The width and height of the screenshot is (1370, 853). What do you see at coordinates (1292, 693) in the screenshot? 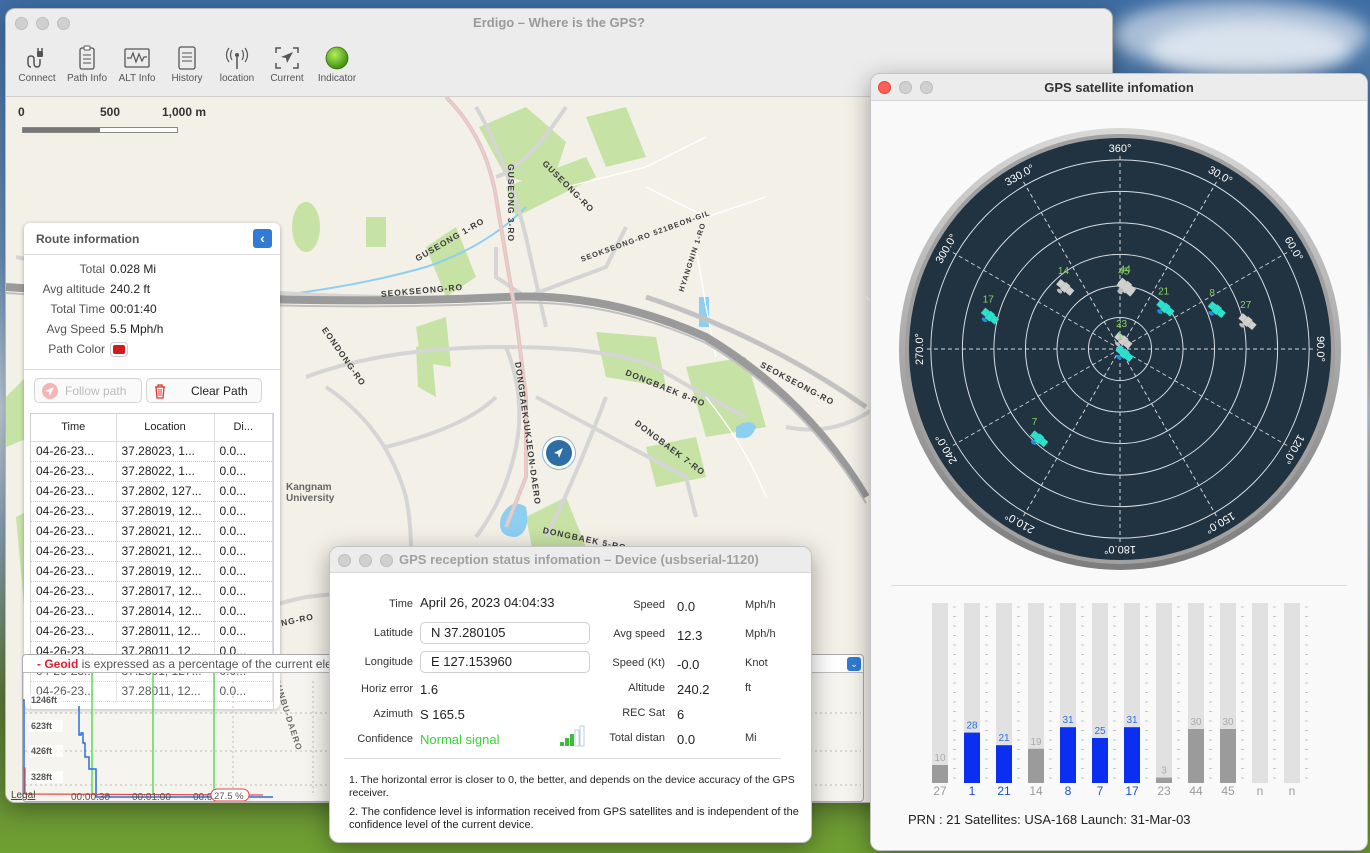
I see `snr-bar-track` at bounding box center [1292, 693].